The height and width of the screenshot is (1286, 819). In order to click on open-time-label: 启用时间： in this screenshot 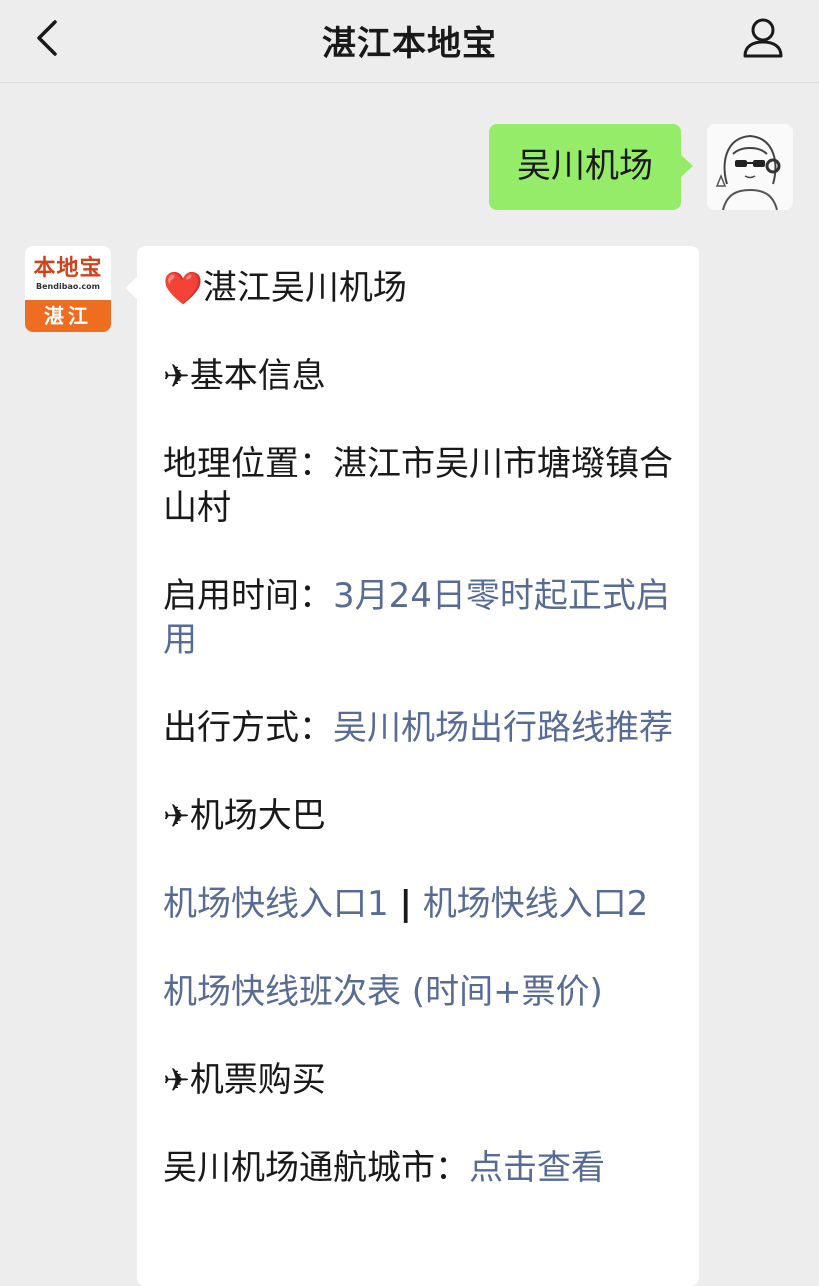, I will do `click(248, 596)`.